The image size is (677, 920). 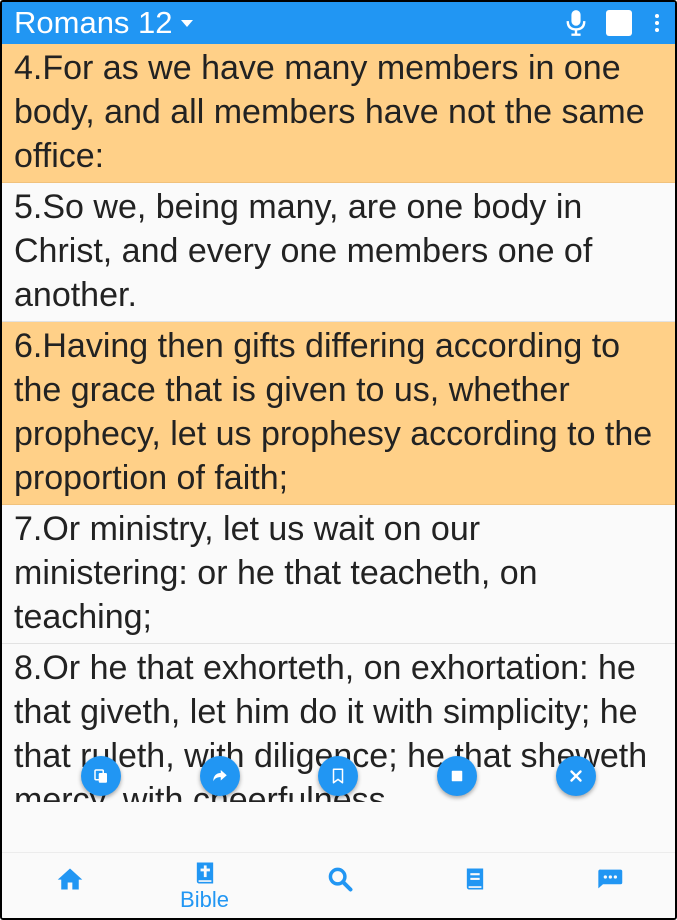 What do you see at coordinates (576, 23) in the screenshot?
I see `mic-icon` at bounding box center [576, 23].